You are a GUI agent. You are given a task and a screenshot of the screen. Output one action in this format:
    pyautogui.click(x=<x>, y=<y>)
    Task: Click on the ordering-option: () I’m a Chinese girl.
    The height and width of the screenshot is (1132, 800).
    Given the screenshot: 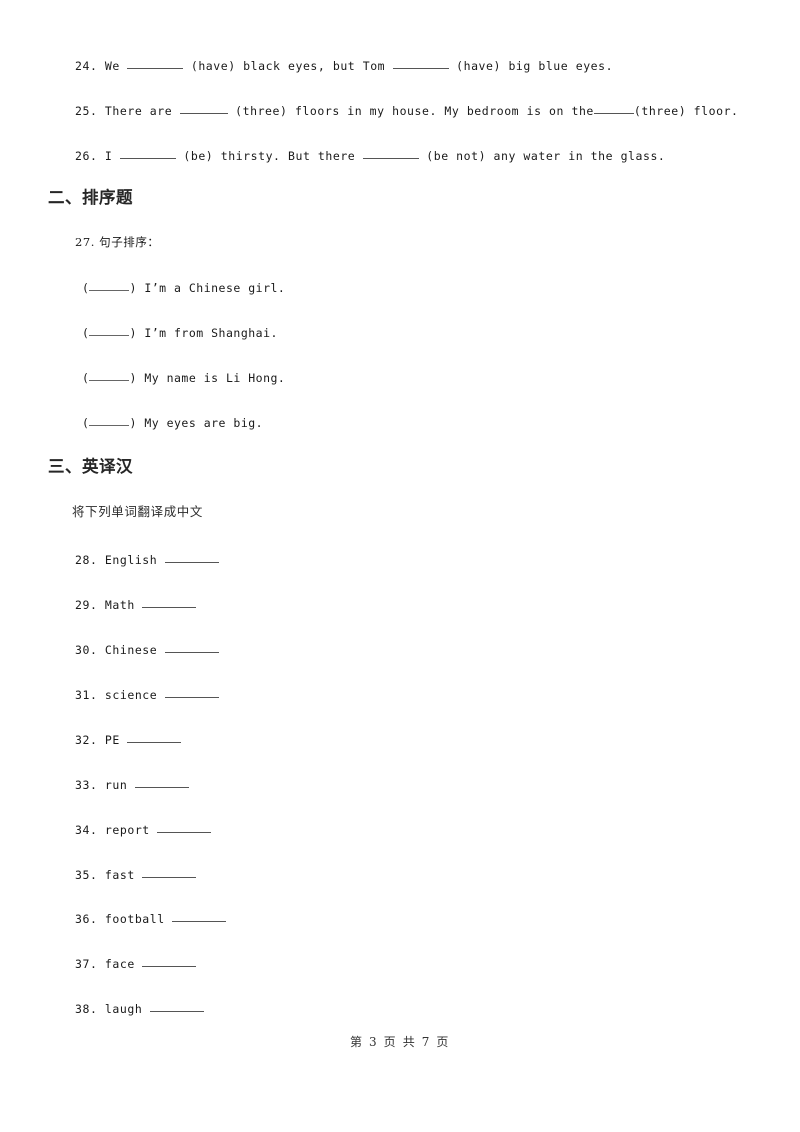 What is the action you would take?
    pyautogui.click(x=184, y=288)
    